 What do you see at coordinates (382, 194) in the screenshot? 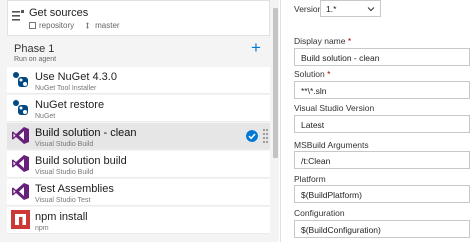
I see `platform-field: $(BuildPlatform)` at bounding box center [382, 194].